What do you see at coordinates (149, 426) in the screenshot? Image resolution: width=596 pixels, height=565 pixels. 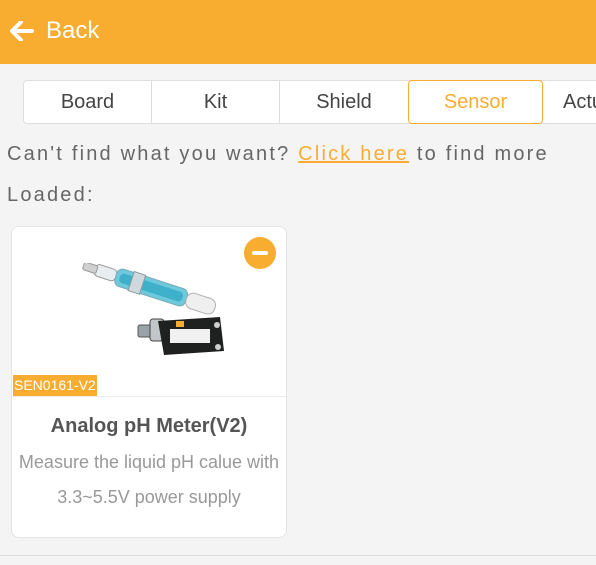 I see `product-title: Analog pH Meter(V2)` at bounding box center [149, 426].